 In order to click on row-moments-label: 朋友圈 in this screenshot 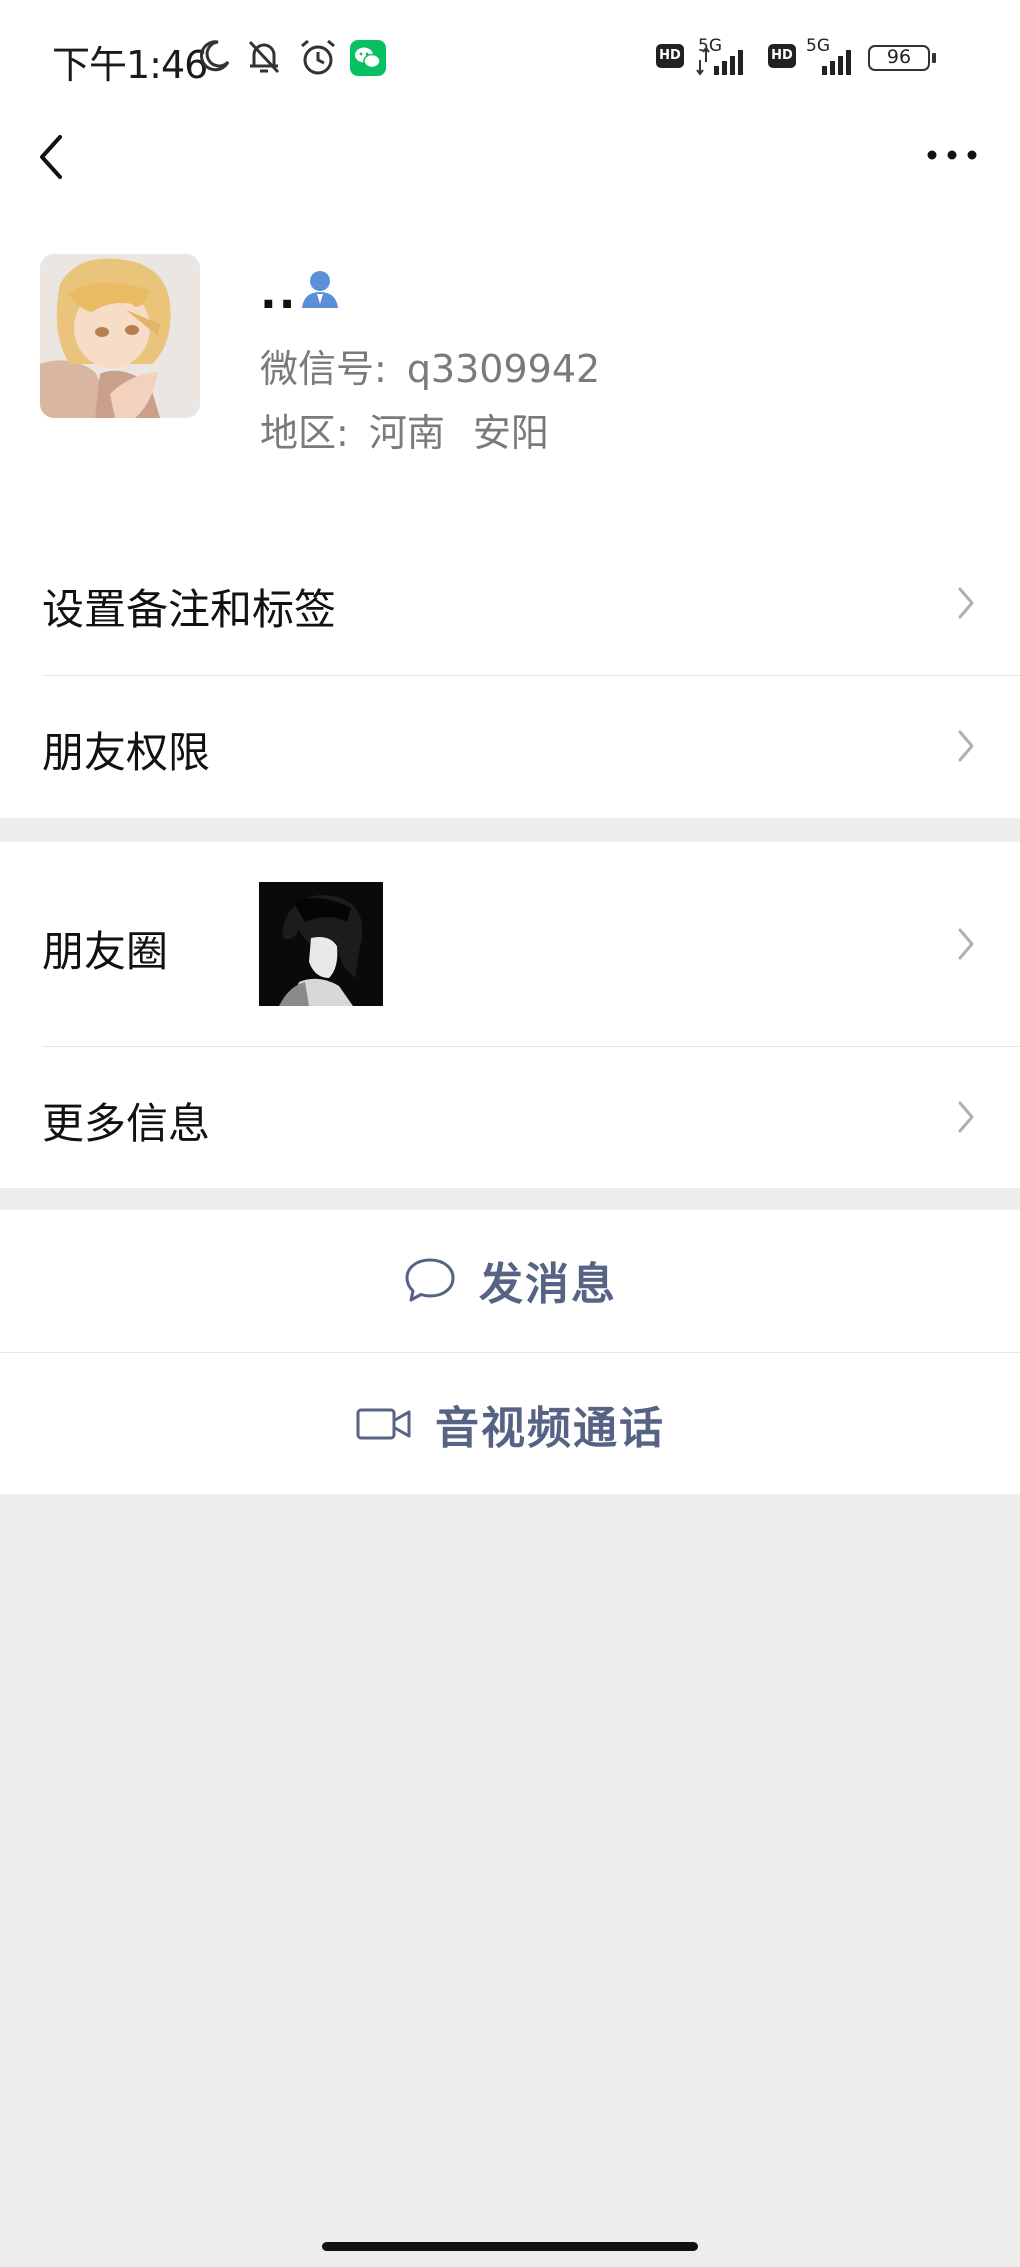, I will do `click(105, 951)`.